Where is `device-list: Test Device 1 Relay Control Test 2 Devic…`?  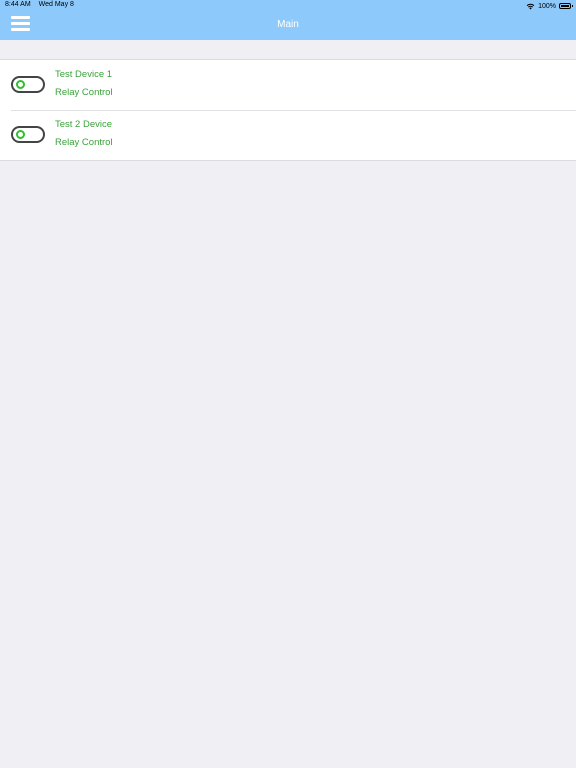
device-list: Test Device 1 Relay Control Test 2 Devic… is located at coordinates (288, 110).